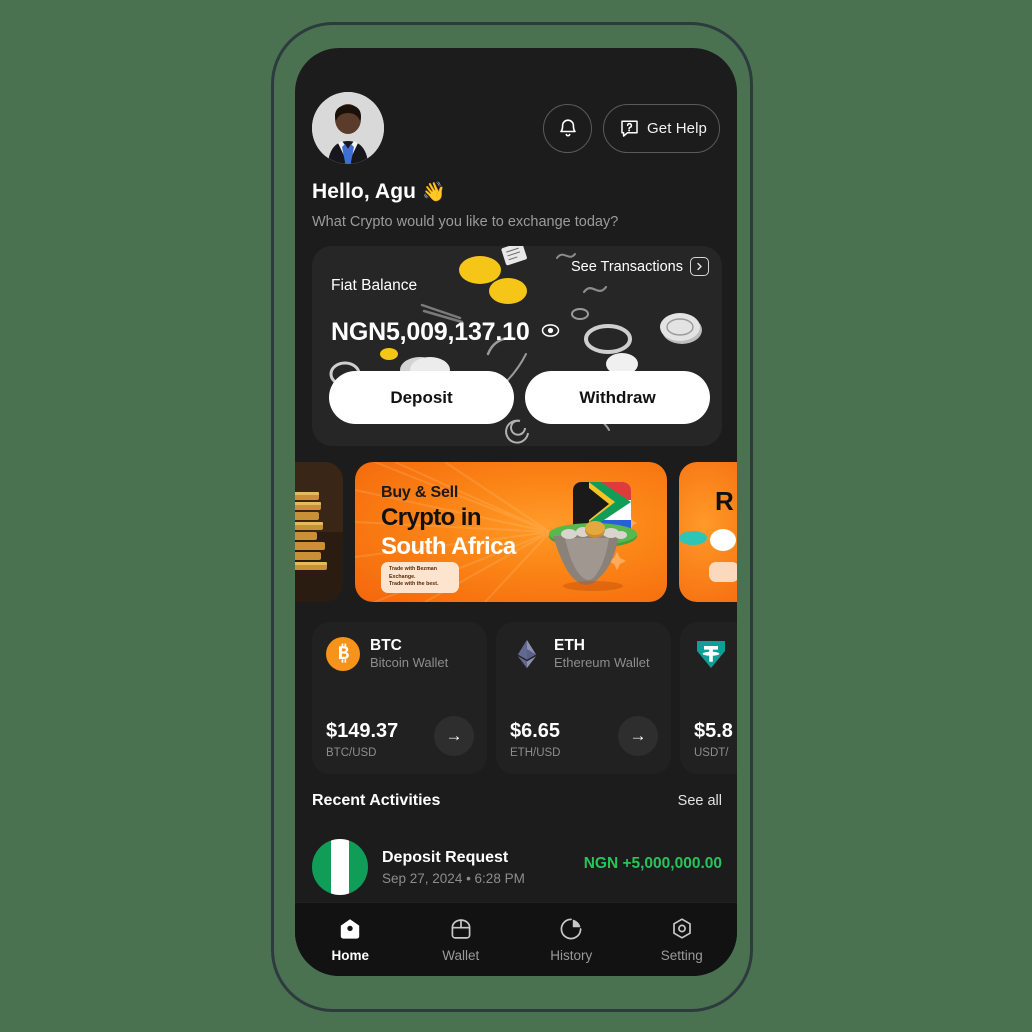 Image resolution: width=1032 pixels, height=1032 pixels. What do you see at coordinates (399, 698) in the screenshot?
I see `wallet-card-btc: BTC Bitcoin Wallet $149.37 BTC/USD →` at bounding box center [399, 698].